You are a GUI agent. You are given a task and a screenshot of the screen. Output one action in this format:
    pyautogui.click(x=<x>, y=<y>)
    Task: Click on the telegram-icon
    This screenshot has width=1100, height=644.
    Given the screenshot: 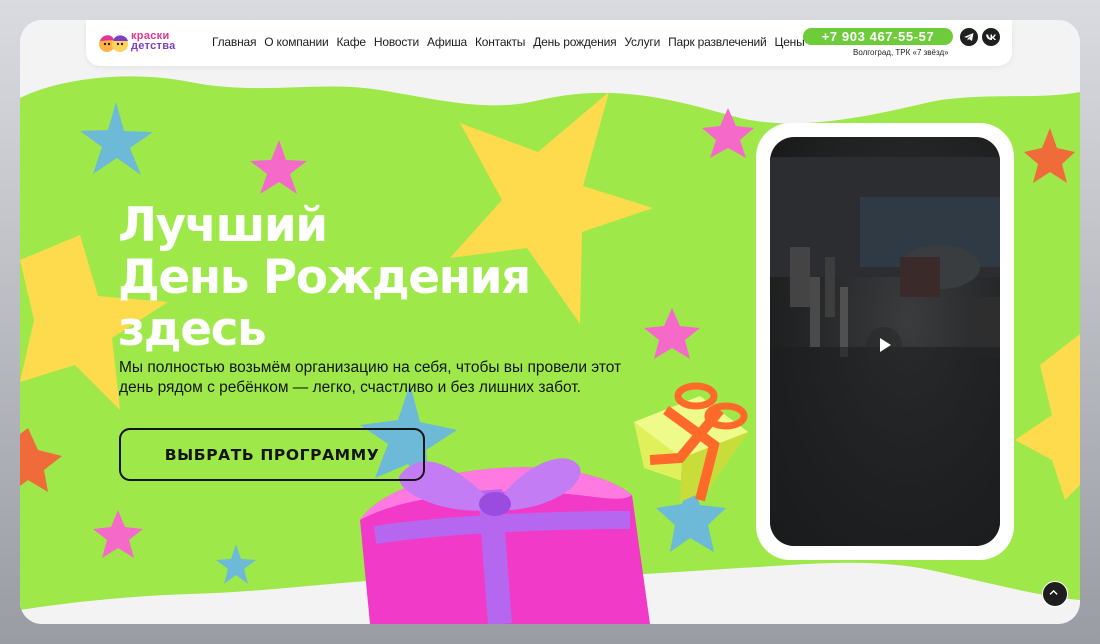 What is the action you would take?
    pyautogui.click(x=969, y=37)
    